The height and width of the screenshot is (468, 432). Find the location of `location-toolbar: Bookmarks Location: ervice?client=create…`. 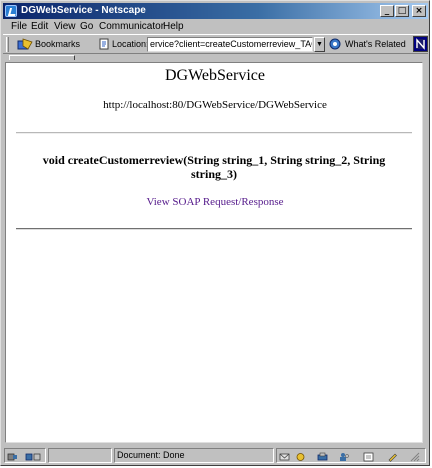

location-toolbar: Bookmarks Location: ervice?client=create… is located at coordinates (215, 44).